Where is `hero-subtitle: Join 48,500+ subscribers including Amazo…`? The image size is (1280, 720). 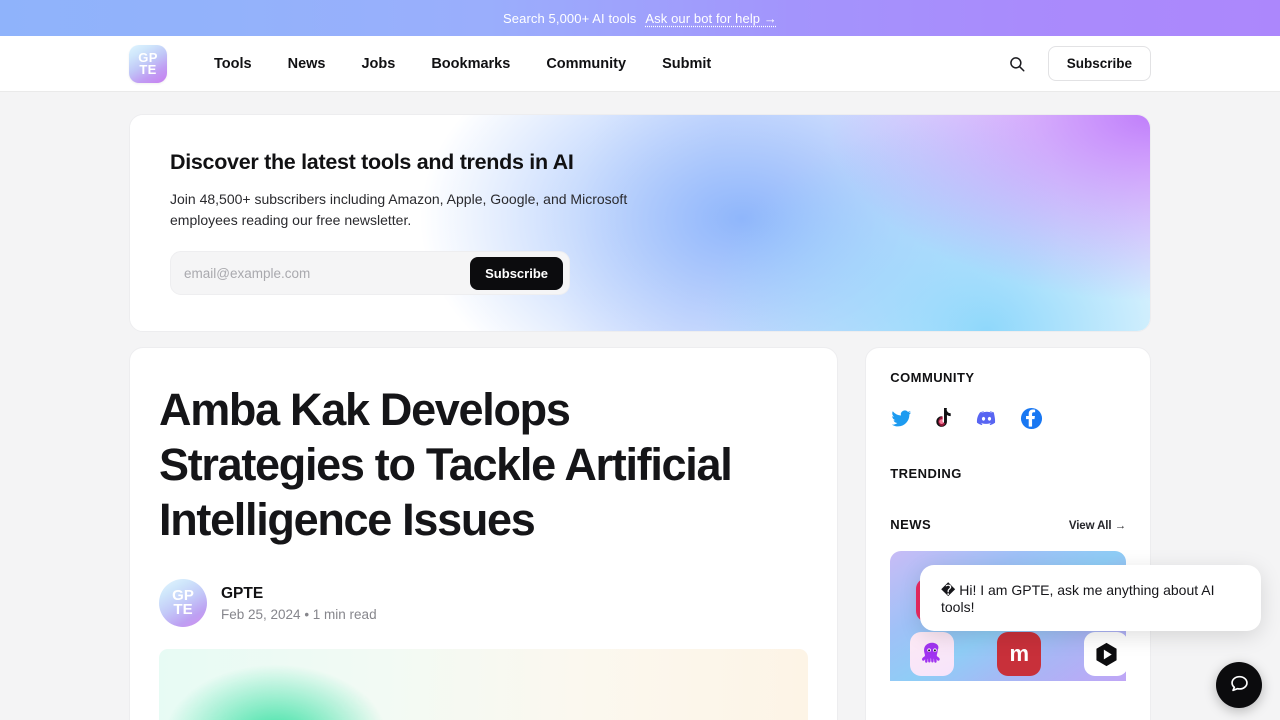 hero-subtitle: Join 48,500+ subscribers including Amazo… is located at coordinates (399, 209).